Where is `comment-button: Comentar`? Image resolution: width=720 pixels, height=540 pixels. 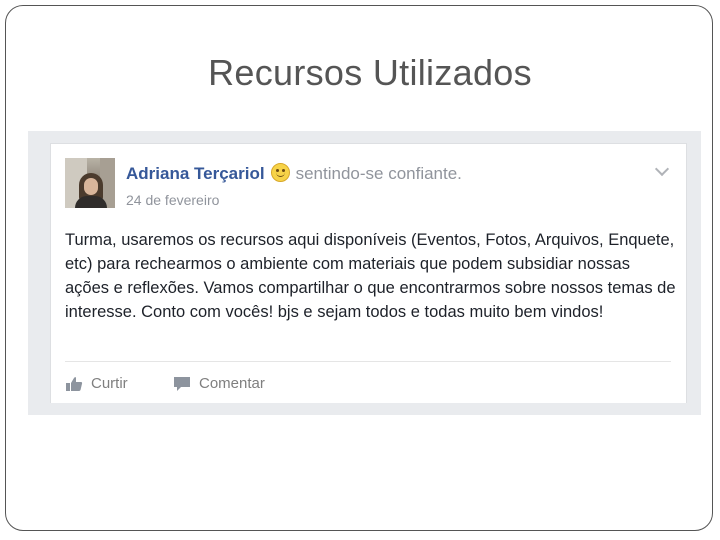
comment-button: Comentar is located at coordinates (219, 383).